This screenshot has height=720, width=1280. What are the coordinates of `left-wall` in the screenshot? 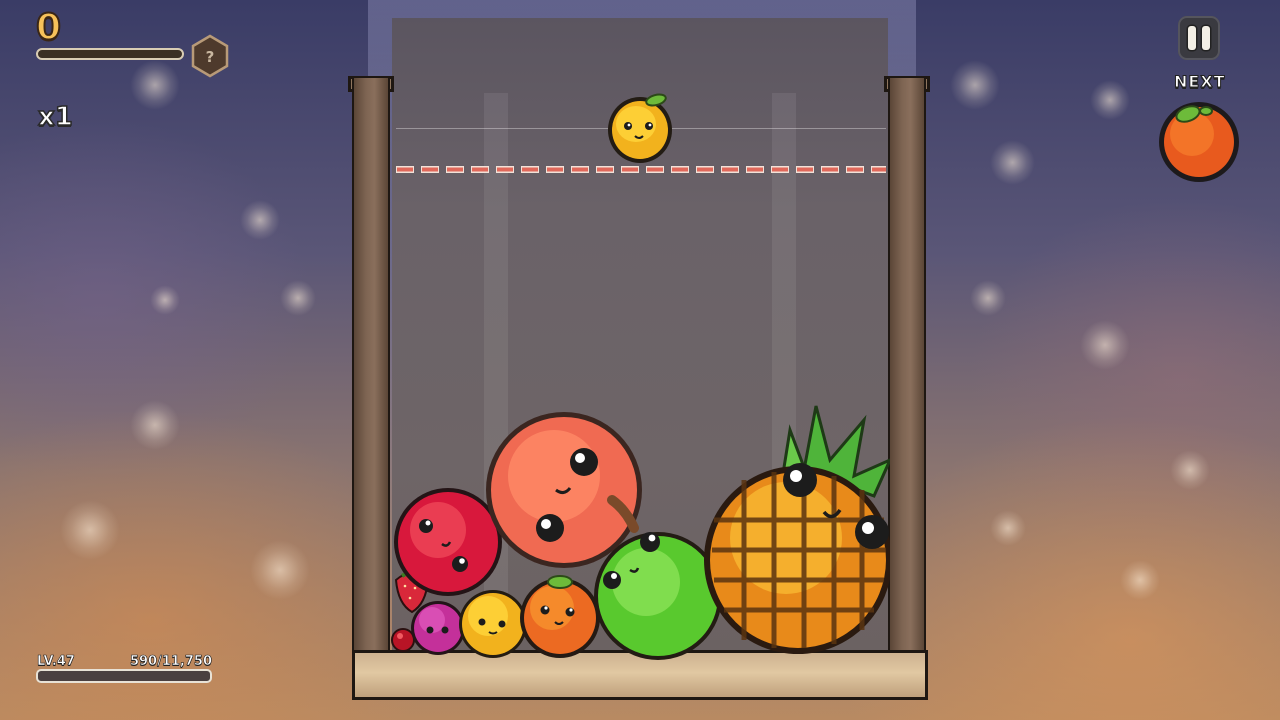 It's located at (371, 376).